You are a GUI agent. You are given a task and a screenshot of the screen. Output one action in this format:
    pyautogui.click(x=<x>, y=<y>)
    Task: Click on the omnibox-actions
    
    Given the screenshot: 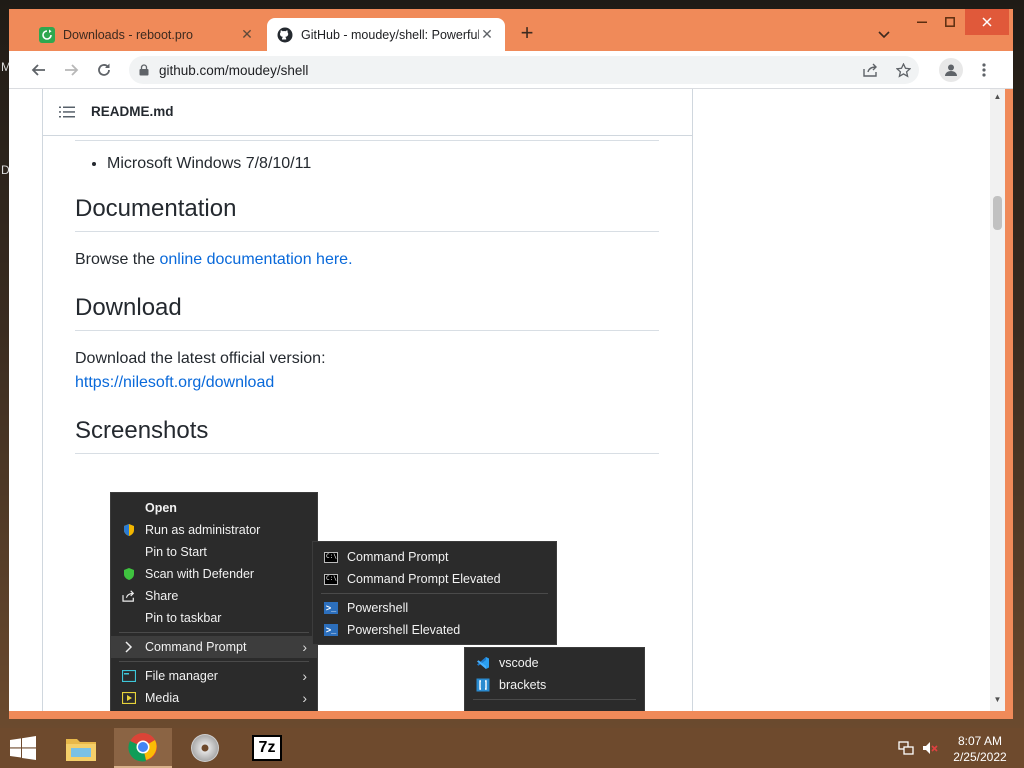 What is the action you would take?
    pyautogui.click(x=887, y=70)
    